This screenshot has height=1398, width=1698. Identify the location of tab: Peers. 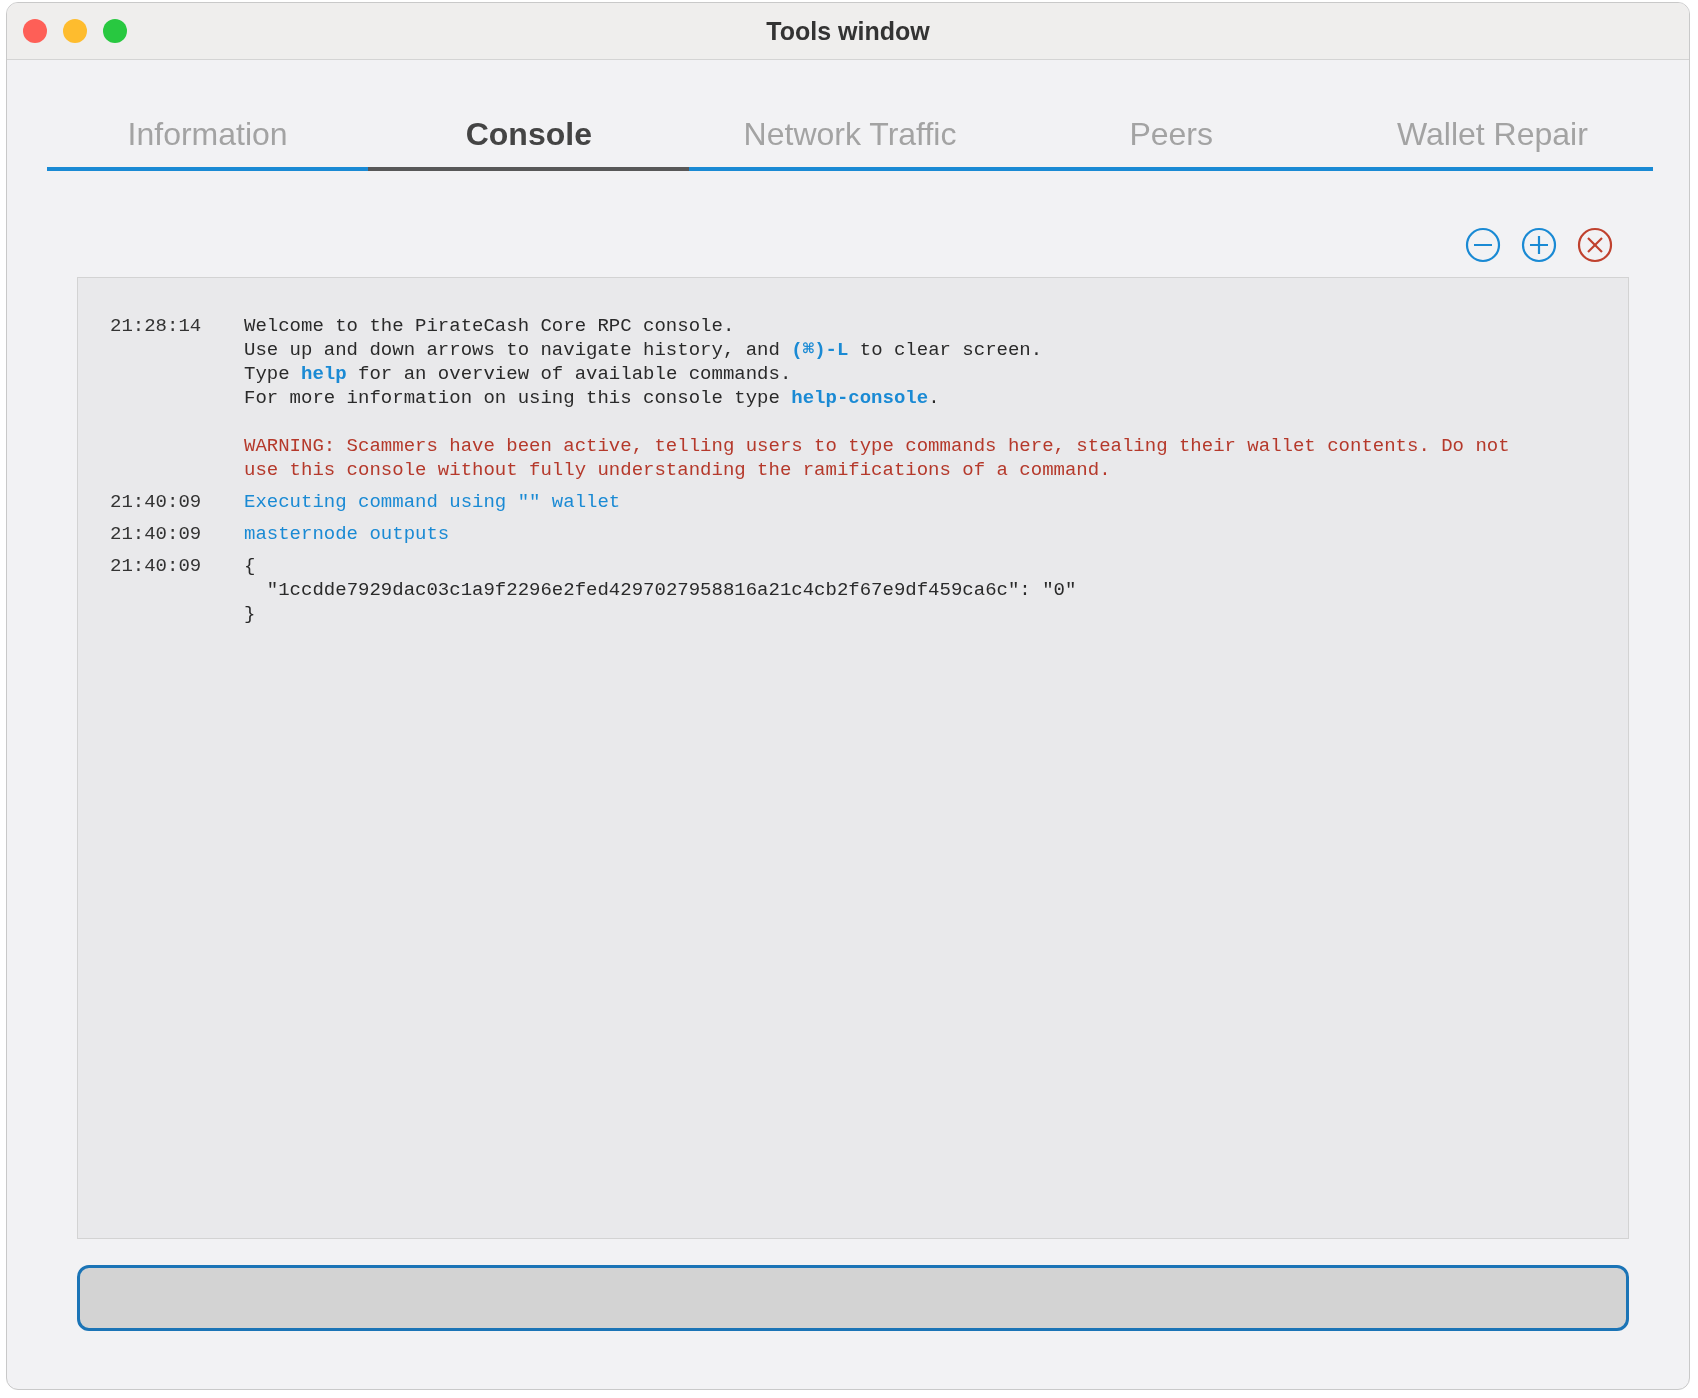
(1171, 138).